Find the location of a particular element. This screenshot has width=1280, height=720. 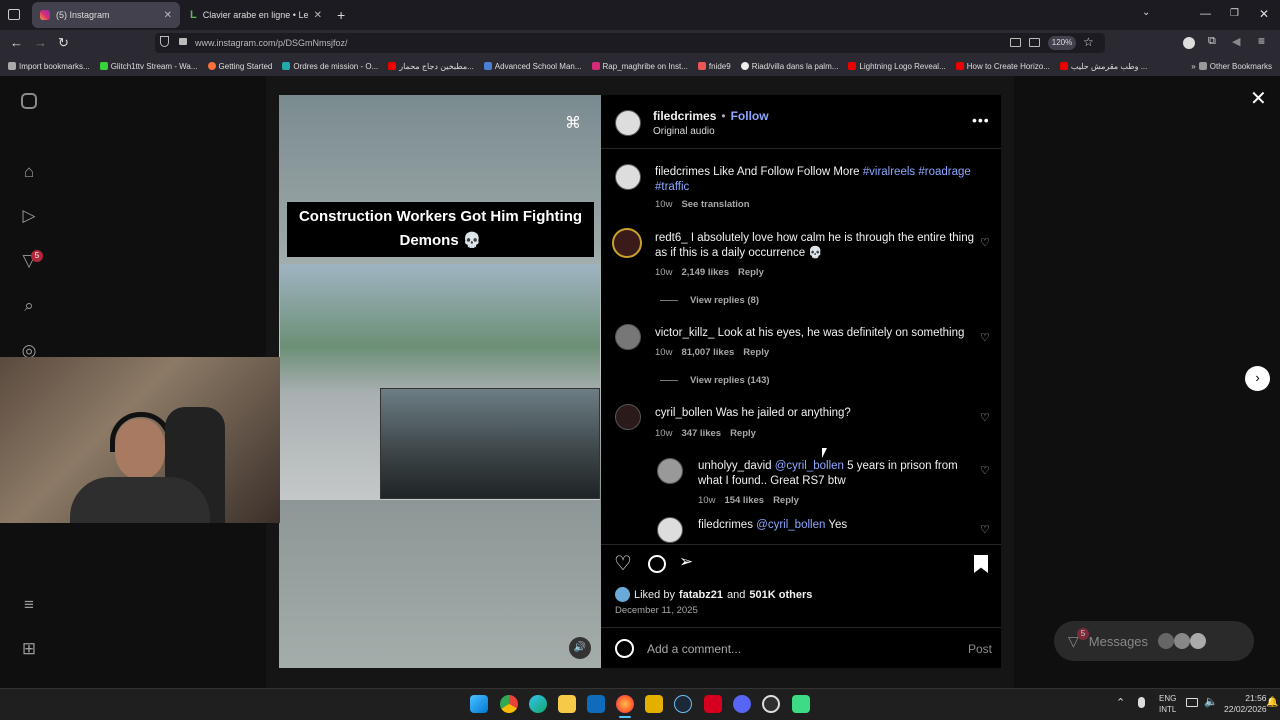

comment-likes: 347 likes is located at coordinates (701, 433).